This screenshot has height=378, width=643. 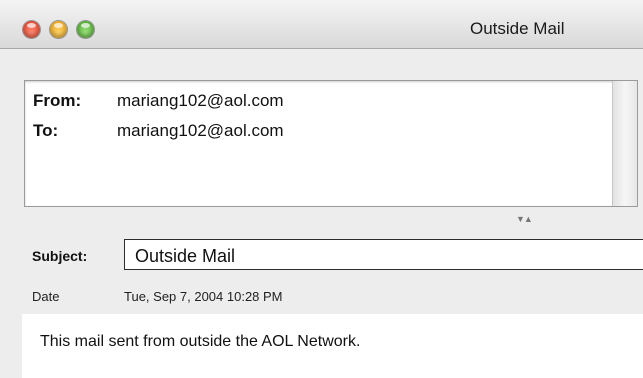 What do you see at coordinates (46, 130) in the screenshot?
I see `to-label: To:` at bounding box center [46, 130].